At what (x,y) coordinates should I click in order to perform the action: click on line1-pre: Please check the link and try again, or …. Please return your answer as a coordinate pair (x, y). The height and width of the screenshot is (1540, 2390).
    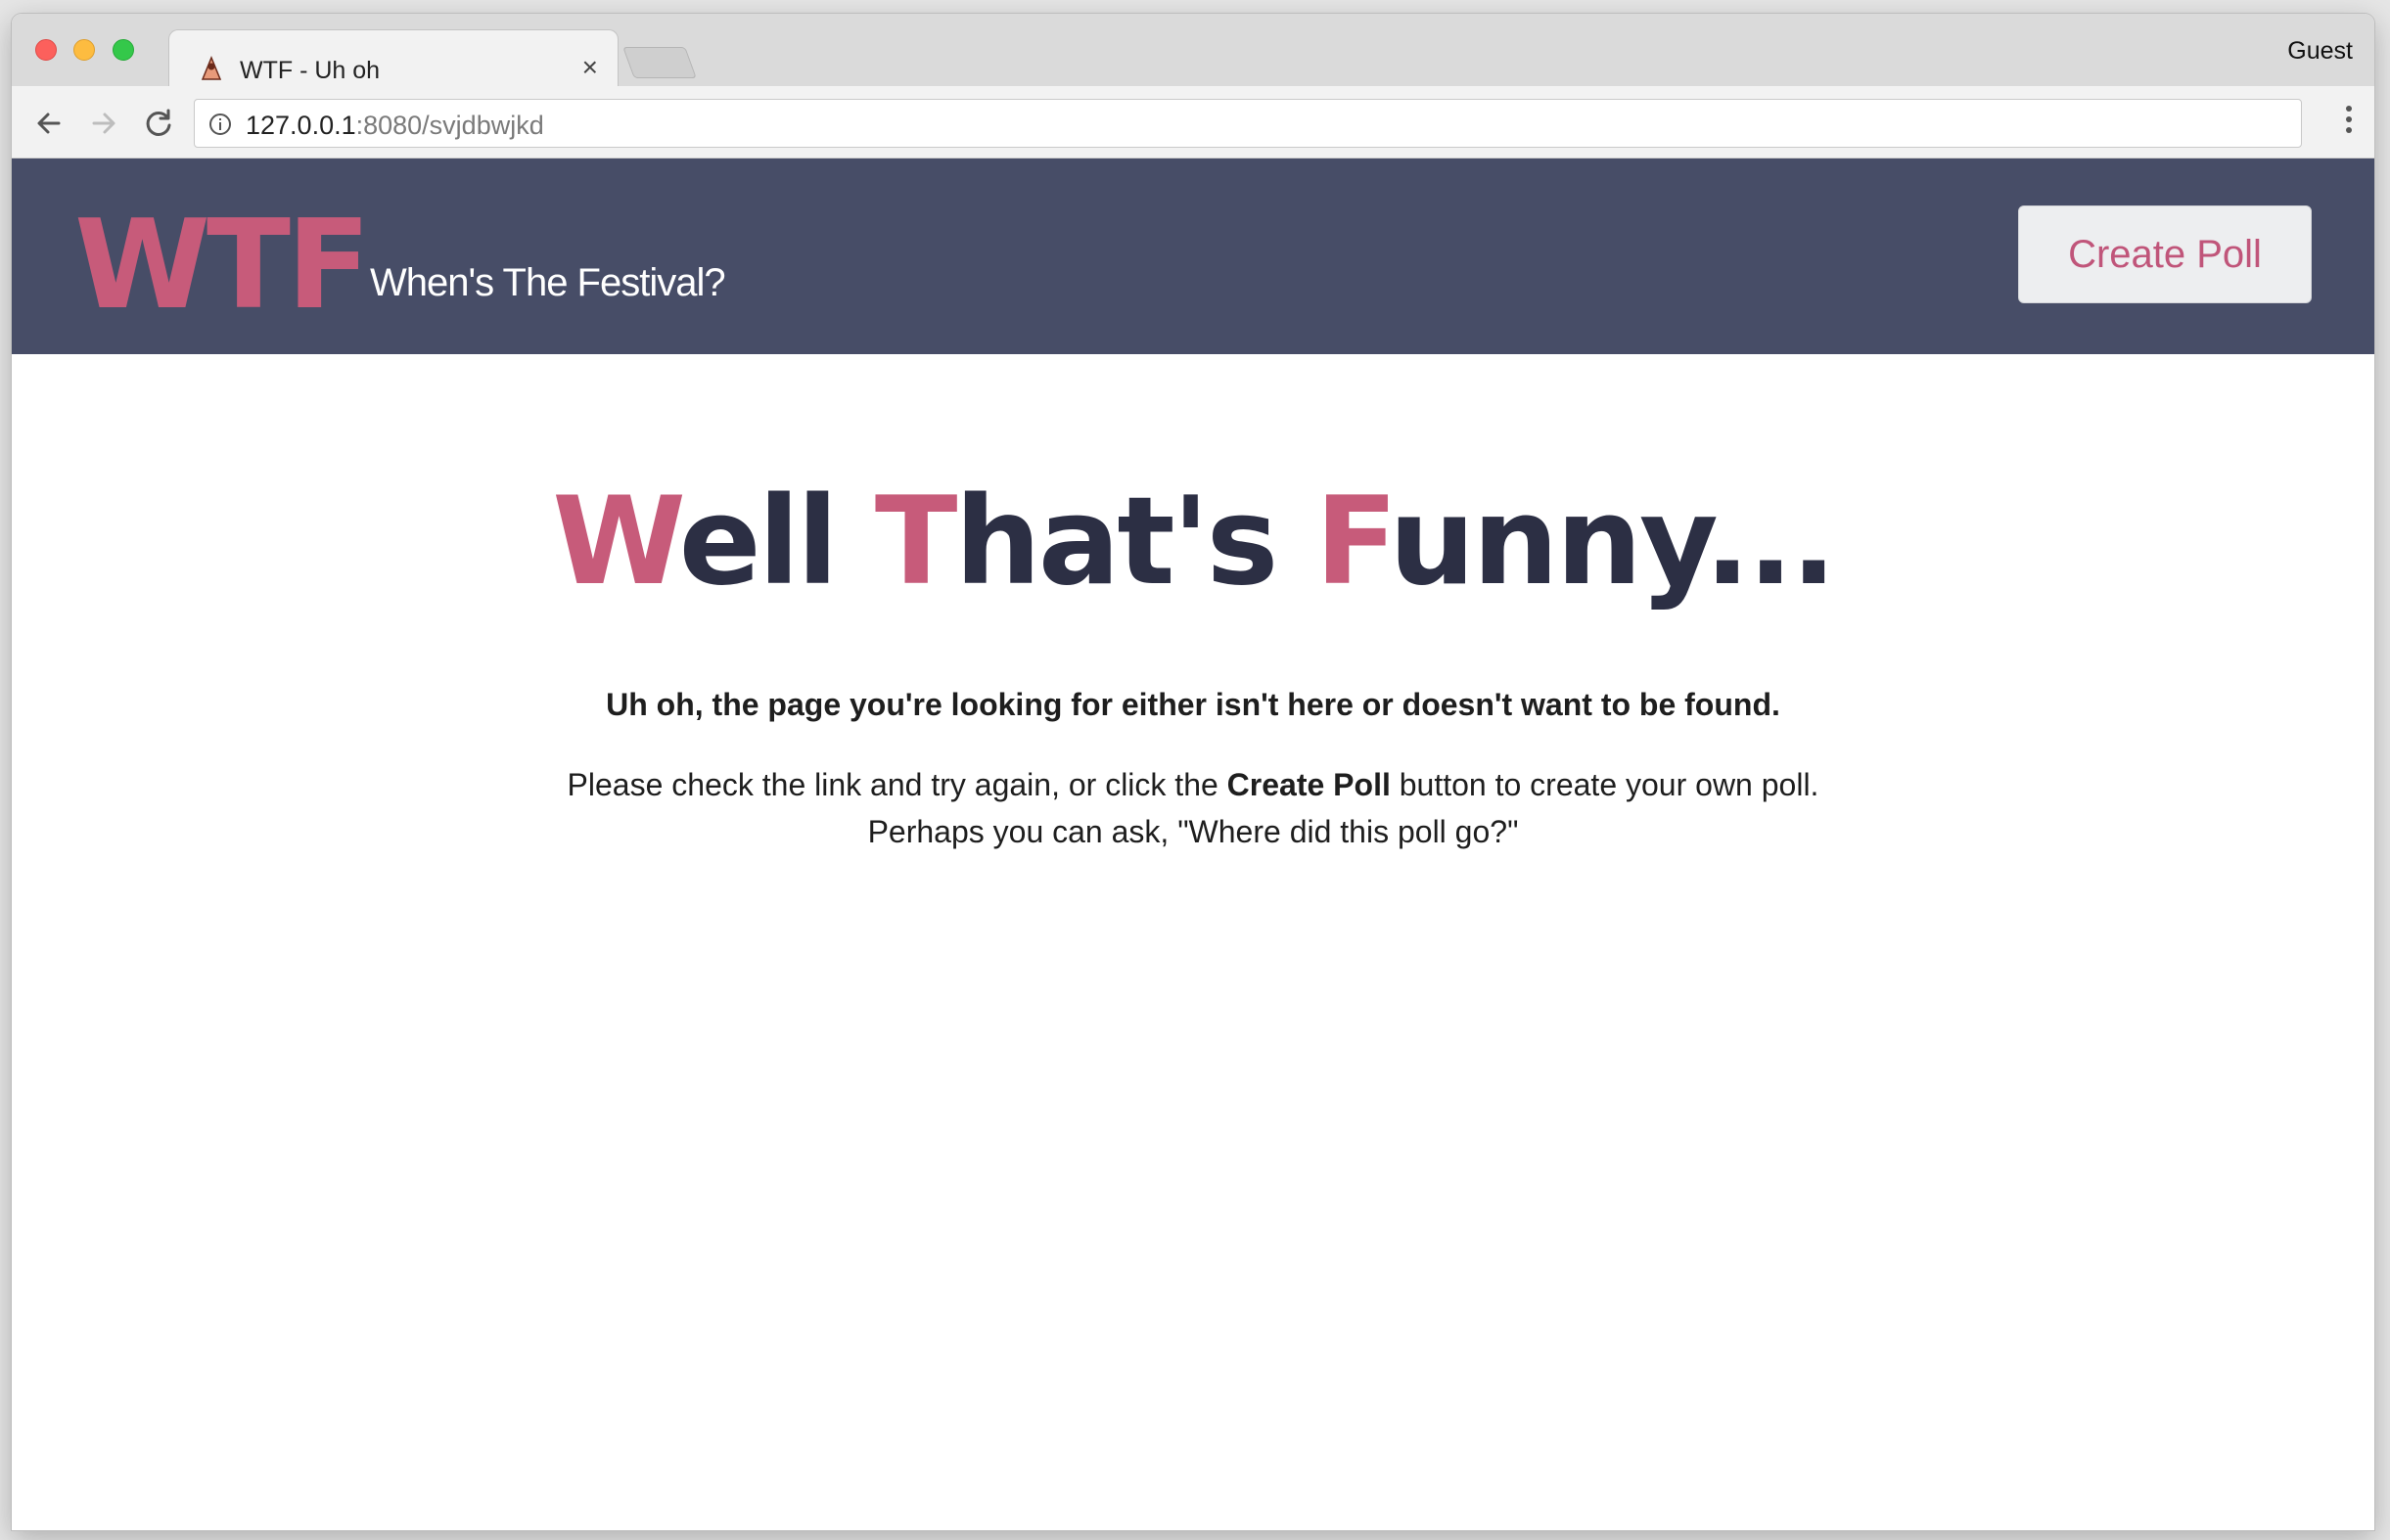
    Looking at the image, I should click on (897, 784).